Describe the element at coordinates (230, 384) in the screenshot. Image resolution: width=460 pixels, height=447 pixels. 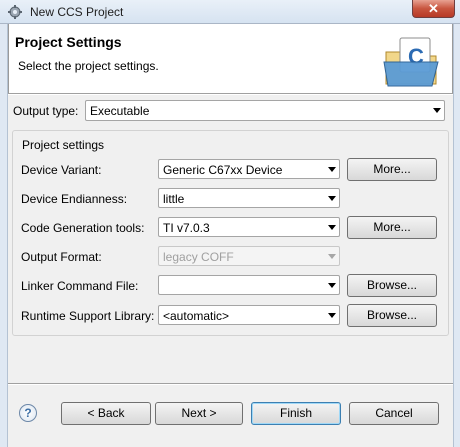
I see `footer-separator` at that location.